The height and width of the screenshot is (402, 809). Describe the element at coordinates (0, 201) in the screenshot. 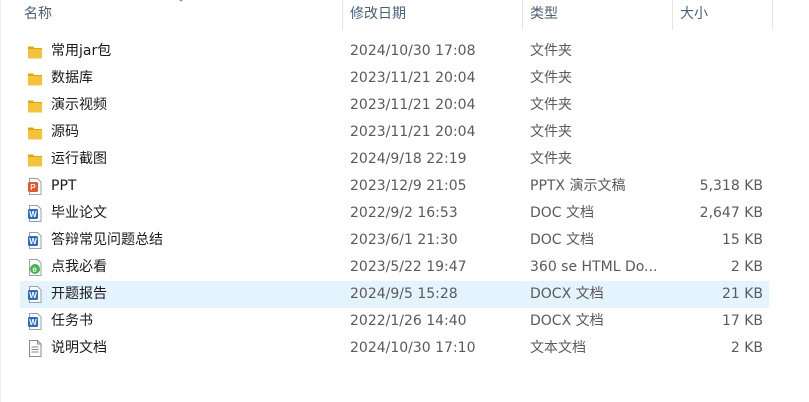

I see `window-left-border` at that location.